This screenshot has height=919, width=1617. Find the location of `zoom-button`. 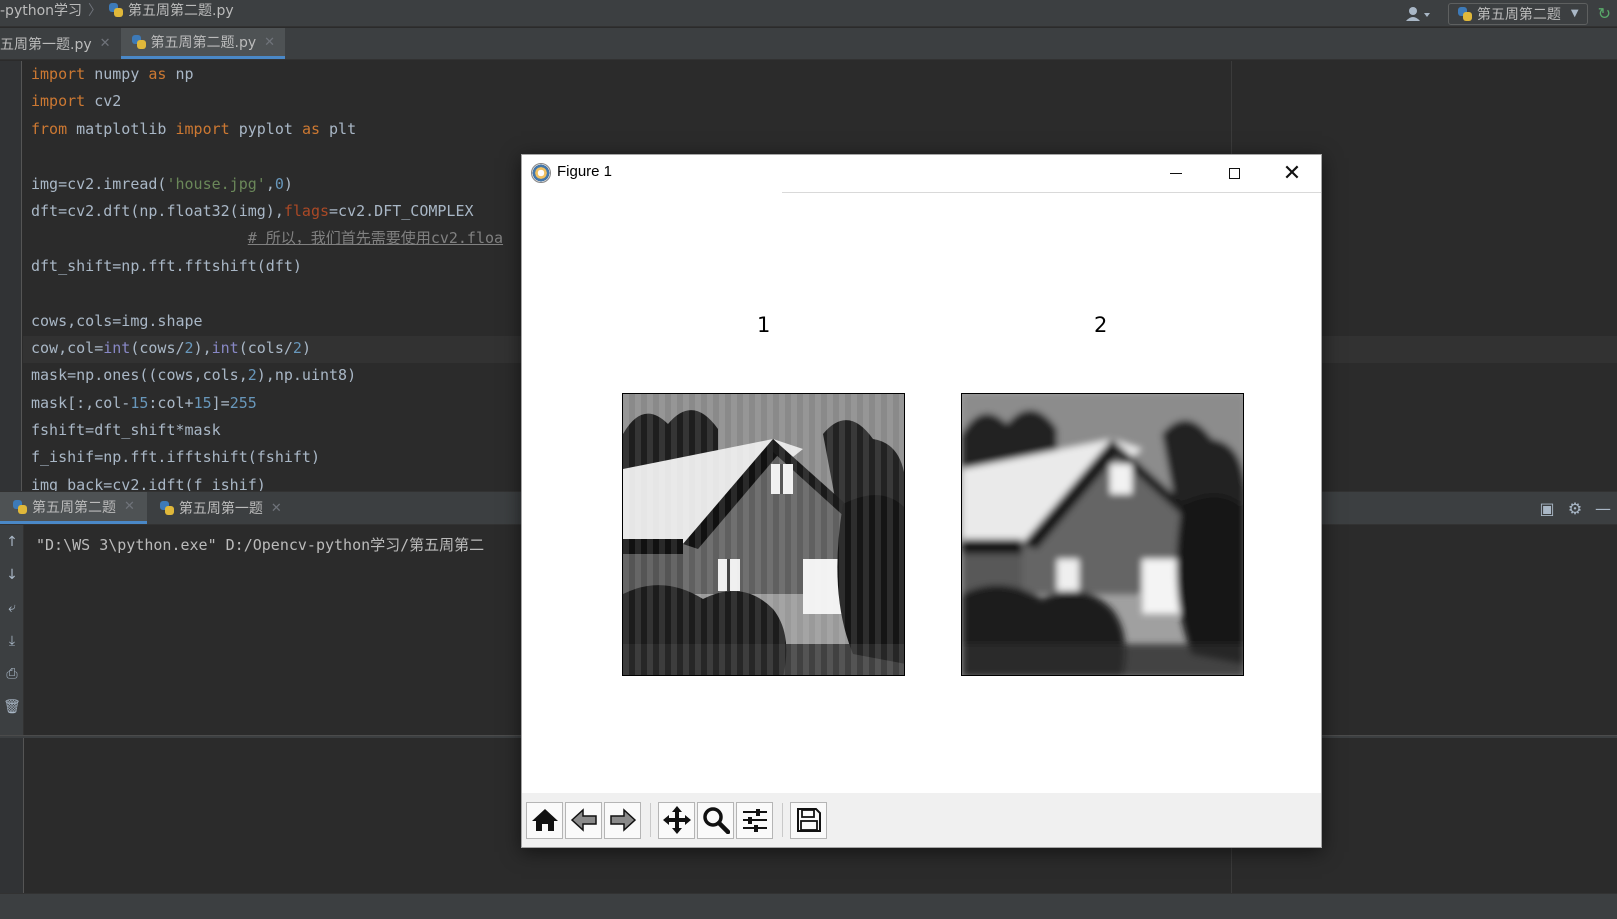

zoom-button is located at coordinates (715, 820).